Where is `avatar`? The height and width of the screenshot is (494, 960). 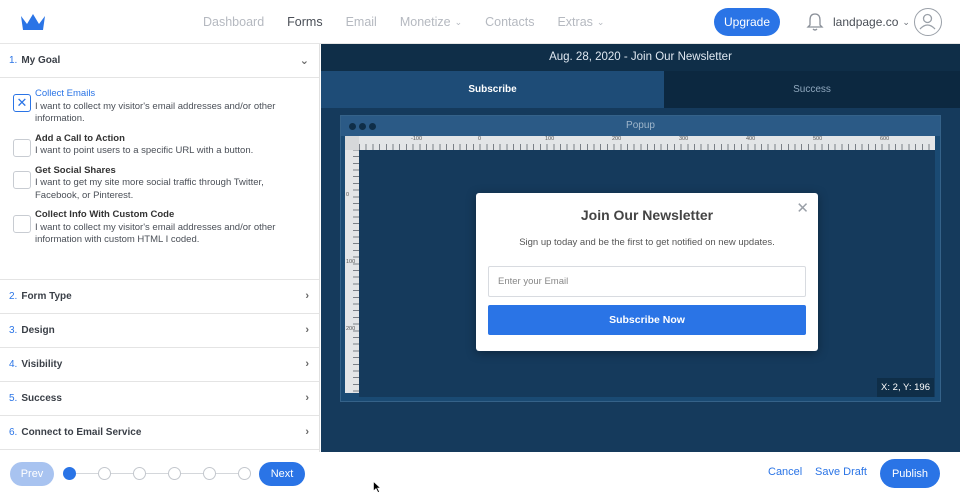 avatar is located at coordinates (928, 22).